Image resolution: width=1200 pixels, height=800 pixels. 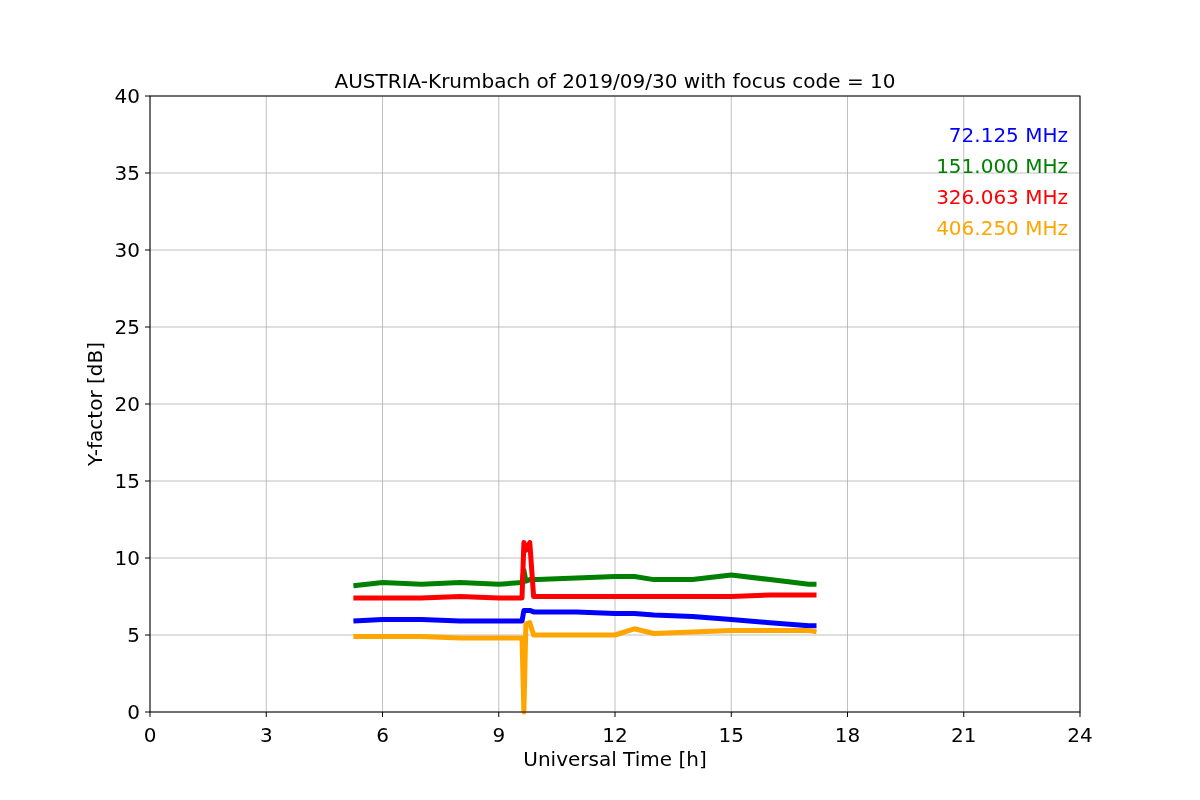 What do you see at coordinates (127, 327) in the screenshot?
I see `tick-label: 25` at bounding box center [127, 327].